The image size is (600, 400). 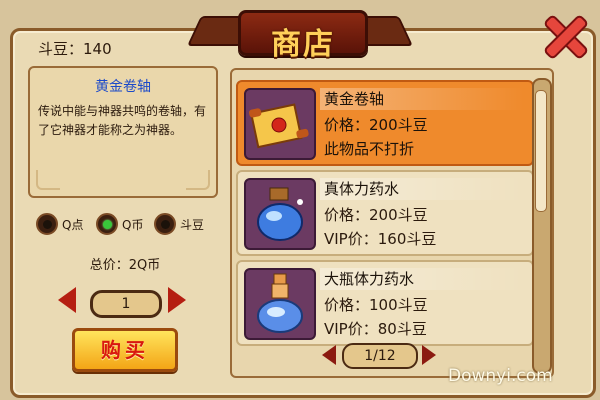 What do you see at coordinates (280, 304) in the screenshot?
I see `large-potion-icon` at bounding box center [280, 304].